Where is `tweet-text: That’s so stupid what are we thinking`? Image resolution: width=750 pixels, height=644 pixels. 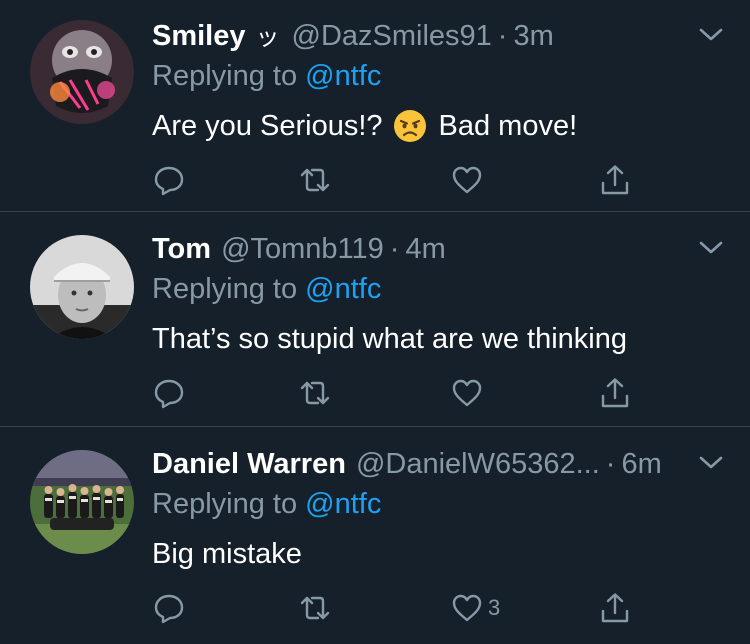
tweet-text: That’s so stupid what are we thinking is located at coordinates (389, 339).